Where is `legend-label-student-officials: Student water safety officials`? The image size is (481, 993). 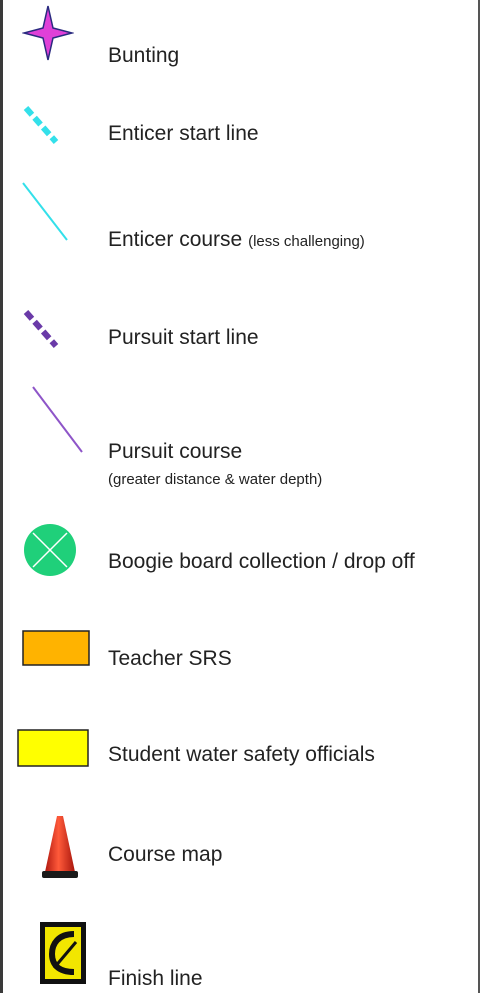
legend-label-student-officials: Student water safety officials is located at coordinates (241, 754).